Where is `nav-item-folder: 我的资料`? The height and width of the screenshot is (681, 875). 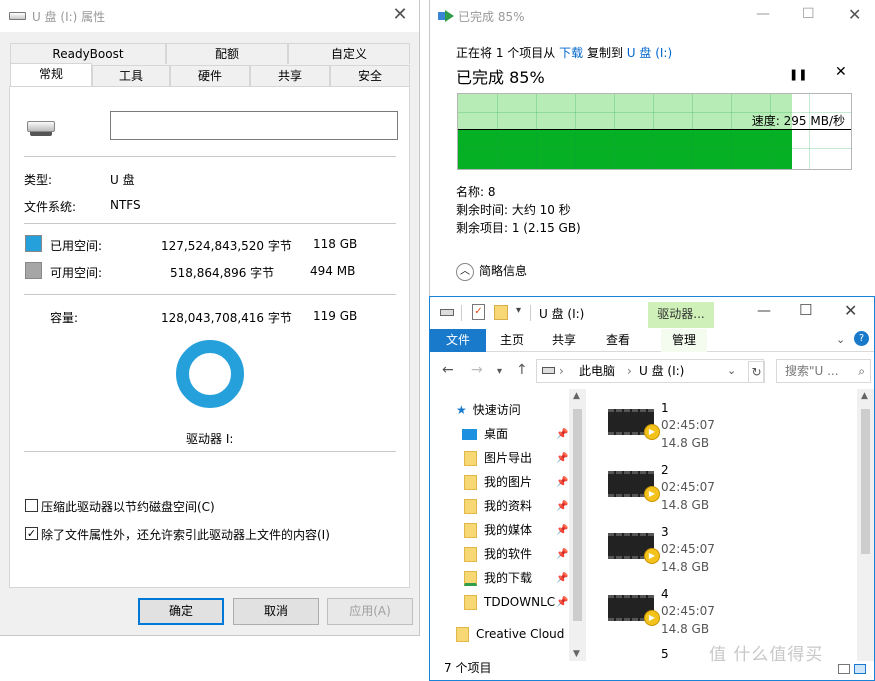 nav-item-folder: 我的资料 is located at coordinates (498, 506).